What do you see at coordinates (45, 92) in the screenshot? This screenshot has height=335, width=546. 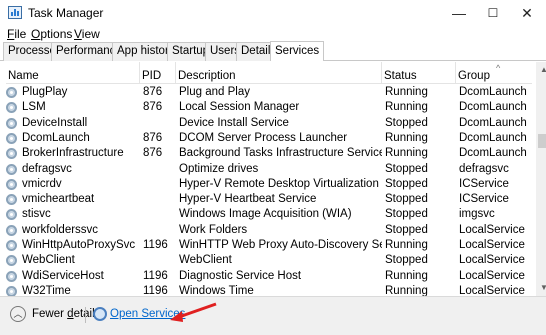 I see `service-name: PlugPlay` at bounding box center [45, 92].